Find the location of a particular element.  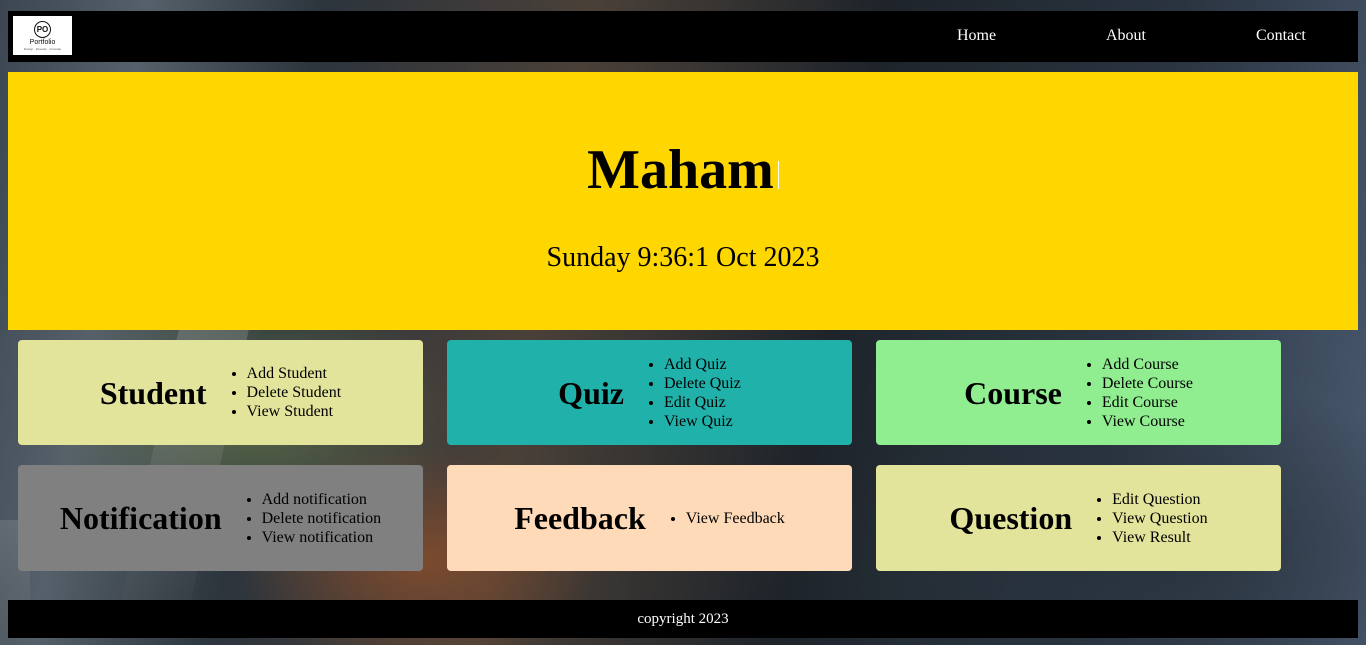

menu-item-add-course: Add Course is located at coordinates (1147, 364).